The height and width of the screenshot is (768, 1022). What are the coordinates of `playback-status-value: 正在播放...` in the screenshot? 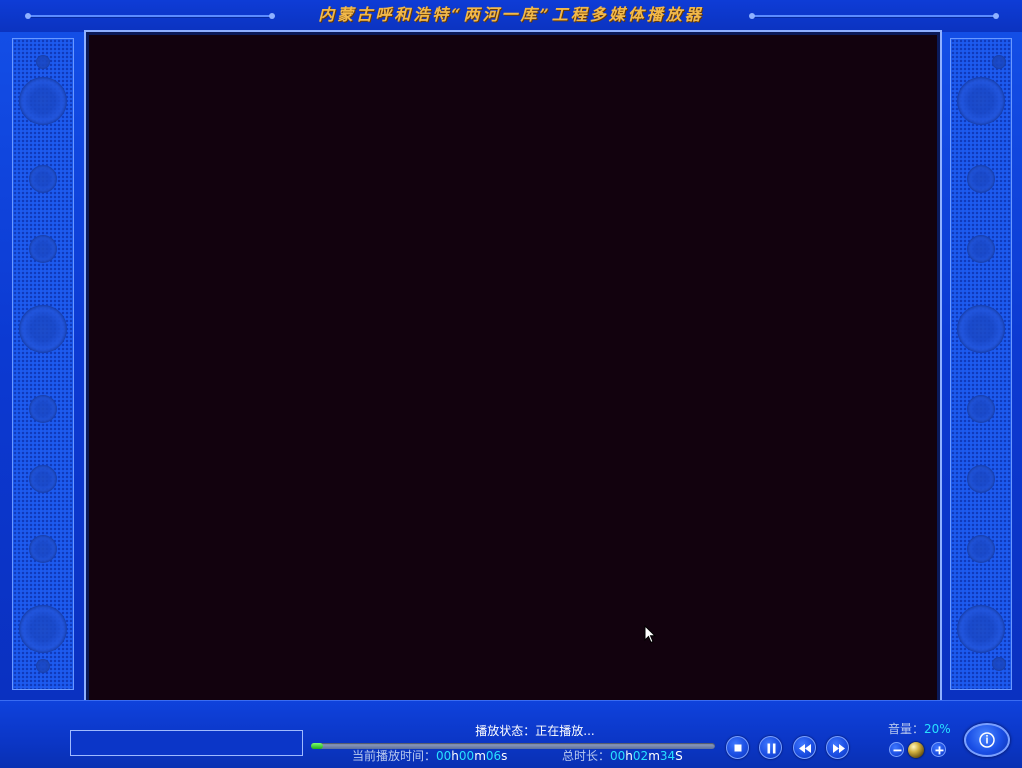 It's located at (565, 731).